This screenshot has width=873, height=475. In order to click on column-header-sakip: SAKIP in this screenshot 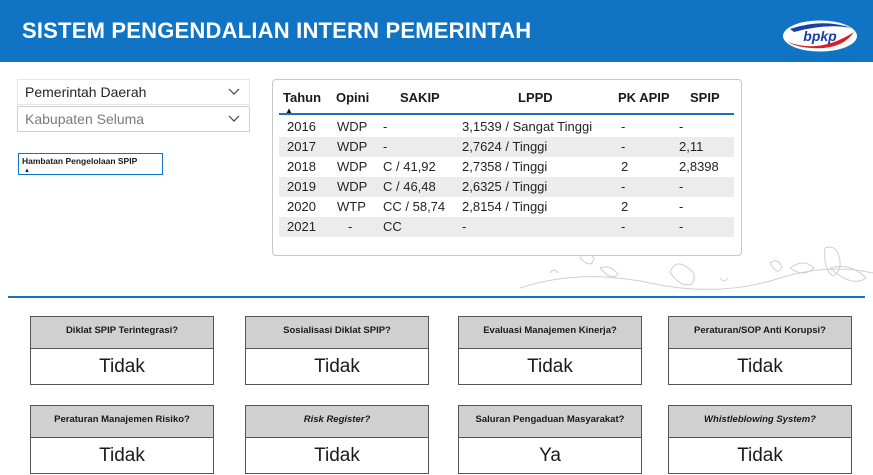, I will do `click(420, 97)`.